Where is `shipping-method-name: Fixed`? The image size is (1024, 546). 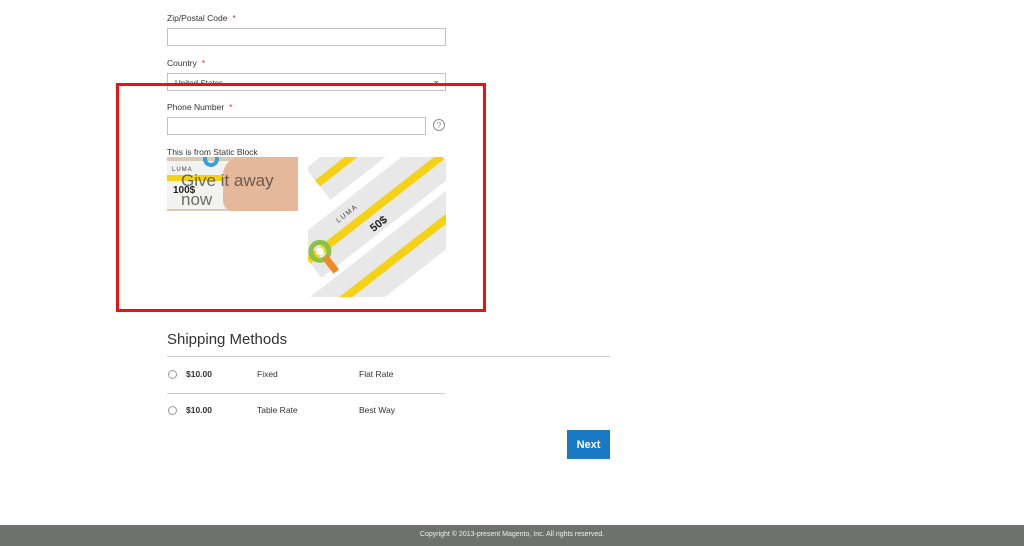
shipping-method-name: Fixed is located at coordinates (267, 374).